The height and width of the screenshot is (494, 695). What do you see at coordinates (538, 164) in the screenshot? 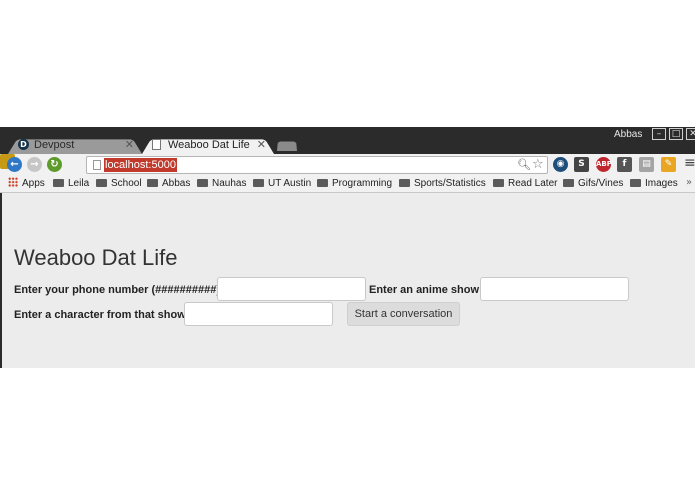
I see `bookmark-star-icon: ☆` at bounding box center [538, 164].